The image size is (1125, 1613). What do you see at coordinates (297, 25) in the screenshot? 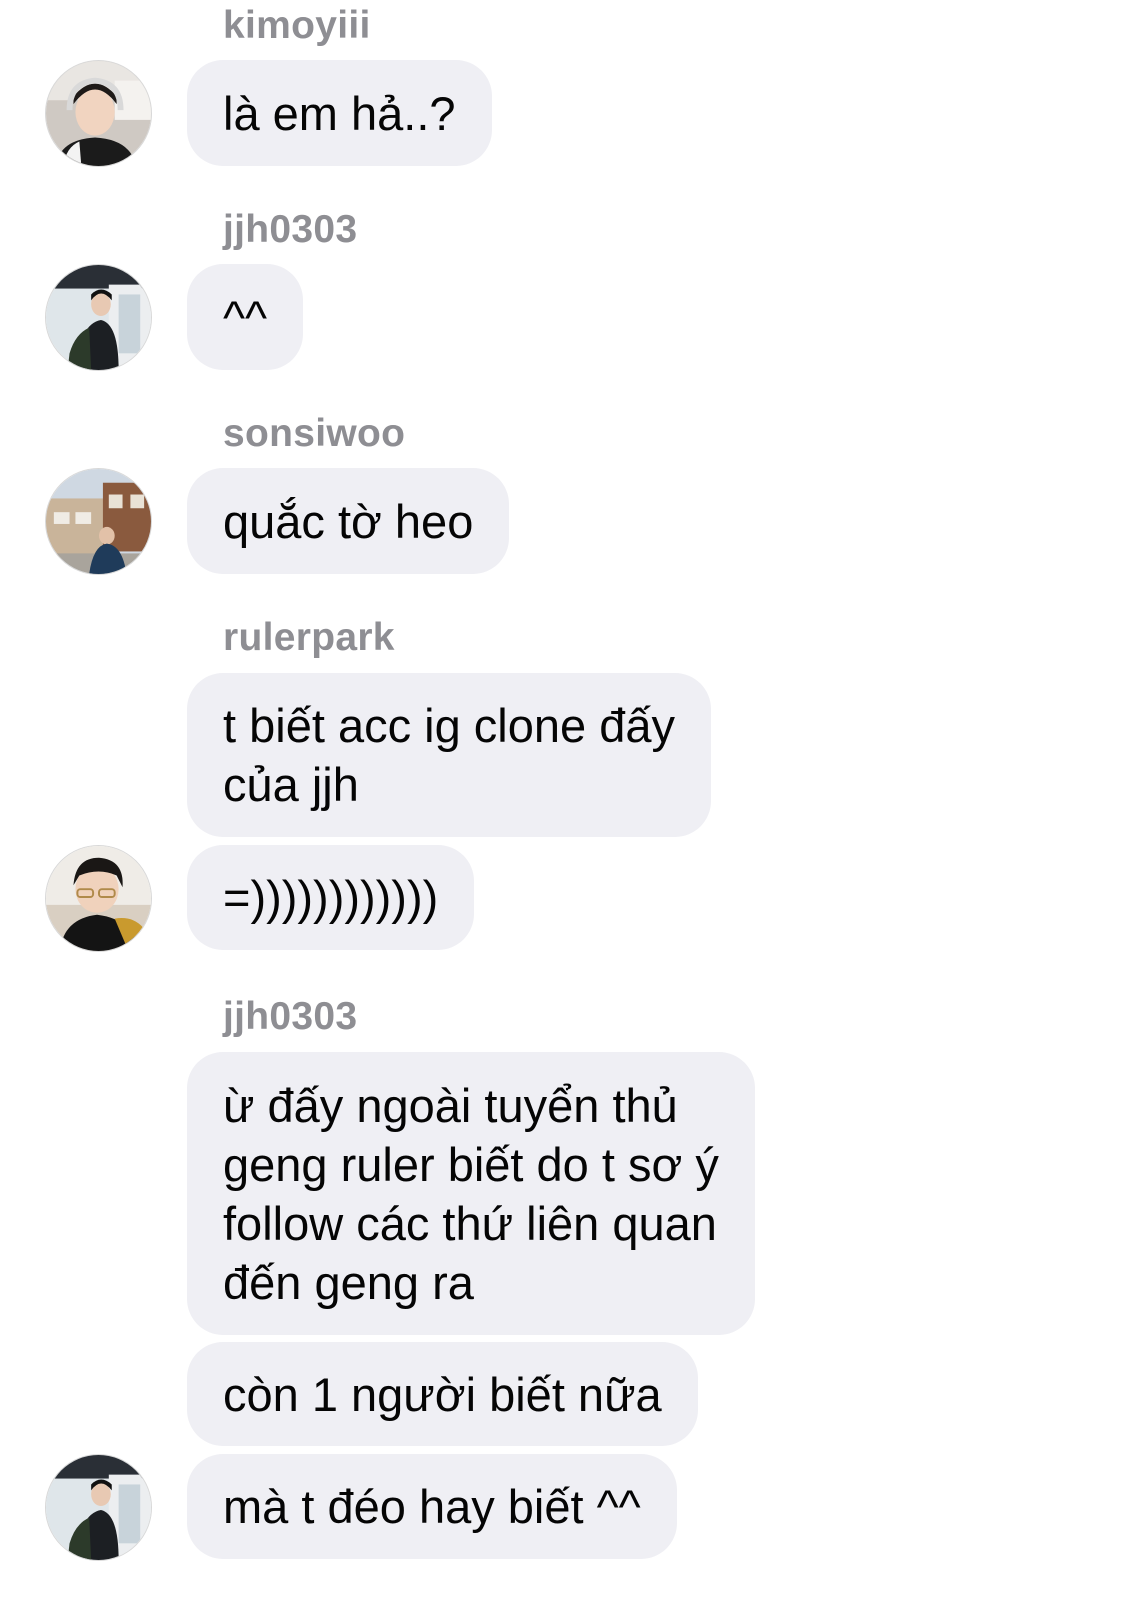
I see `sender-name: kimoyiii` at bounding box center [297, 25].